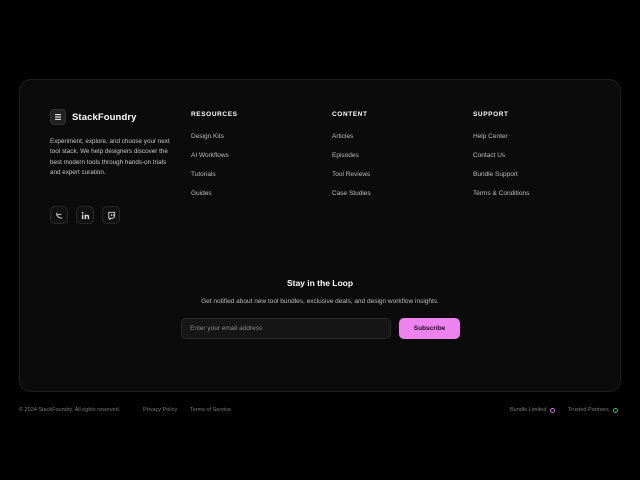 The image size is (640, 480). Describe the element at coordinates (489, 155) in the screenshot. I see `link-contact-us: Contact Us` at that location.